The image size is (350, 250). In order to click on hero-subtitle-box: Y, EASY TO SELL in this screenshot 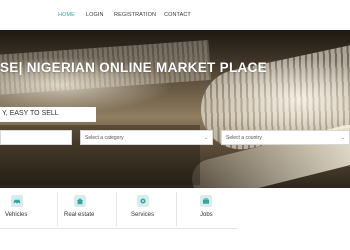, I will do `click(48, 114)`.